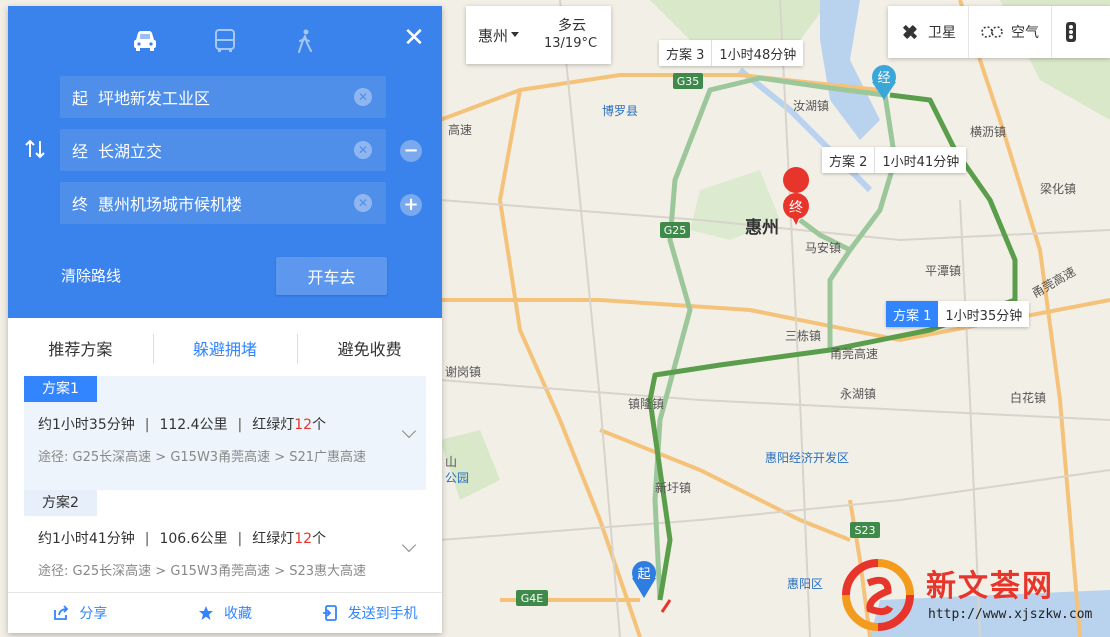  Describe the element at coordinates (1010, 614) in the screenshot. I see `watermark-url: http://www.xjszkw.com` at that location.